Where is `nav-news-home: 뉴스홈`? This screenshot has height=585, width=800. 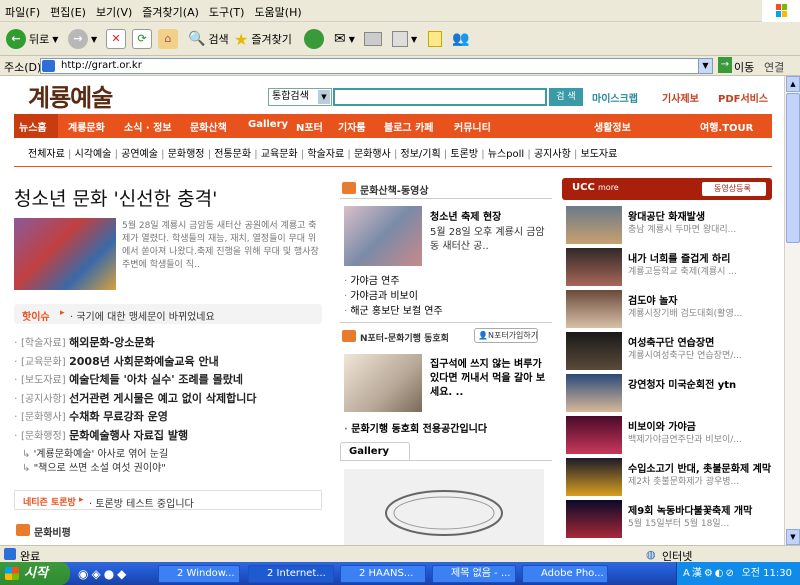 nav-news-home: 뉴스홈 is located at coordinates (36, 126).